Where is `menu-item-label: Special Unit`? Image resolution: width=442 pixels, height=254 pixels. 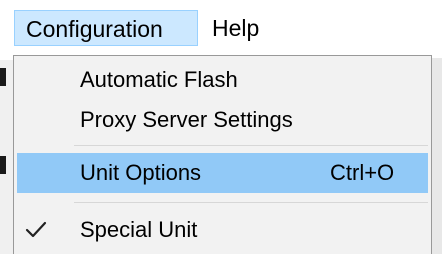 menu-item-label: Special Unit is located at coordinates (139, 229).